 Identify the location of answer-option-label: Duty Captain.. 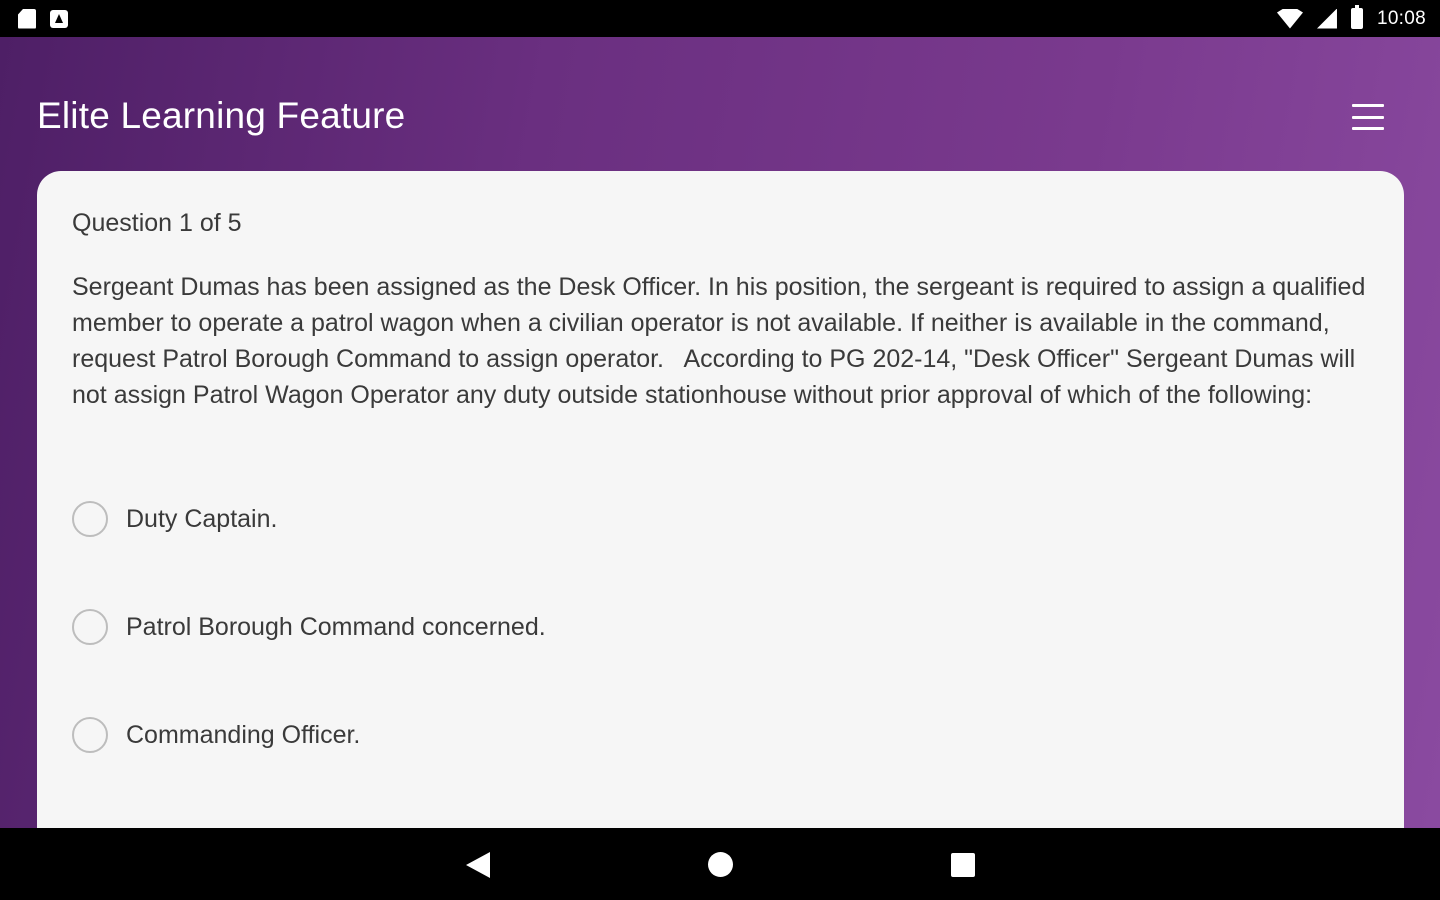
(202, 518).